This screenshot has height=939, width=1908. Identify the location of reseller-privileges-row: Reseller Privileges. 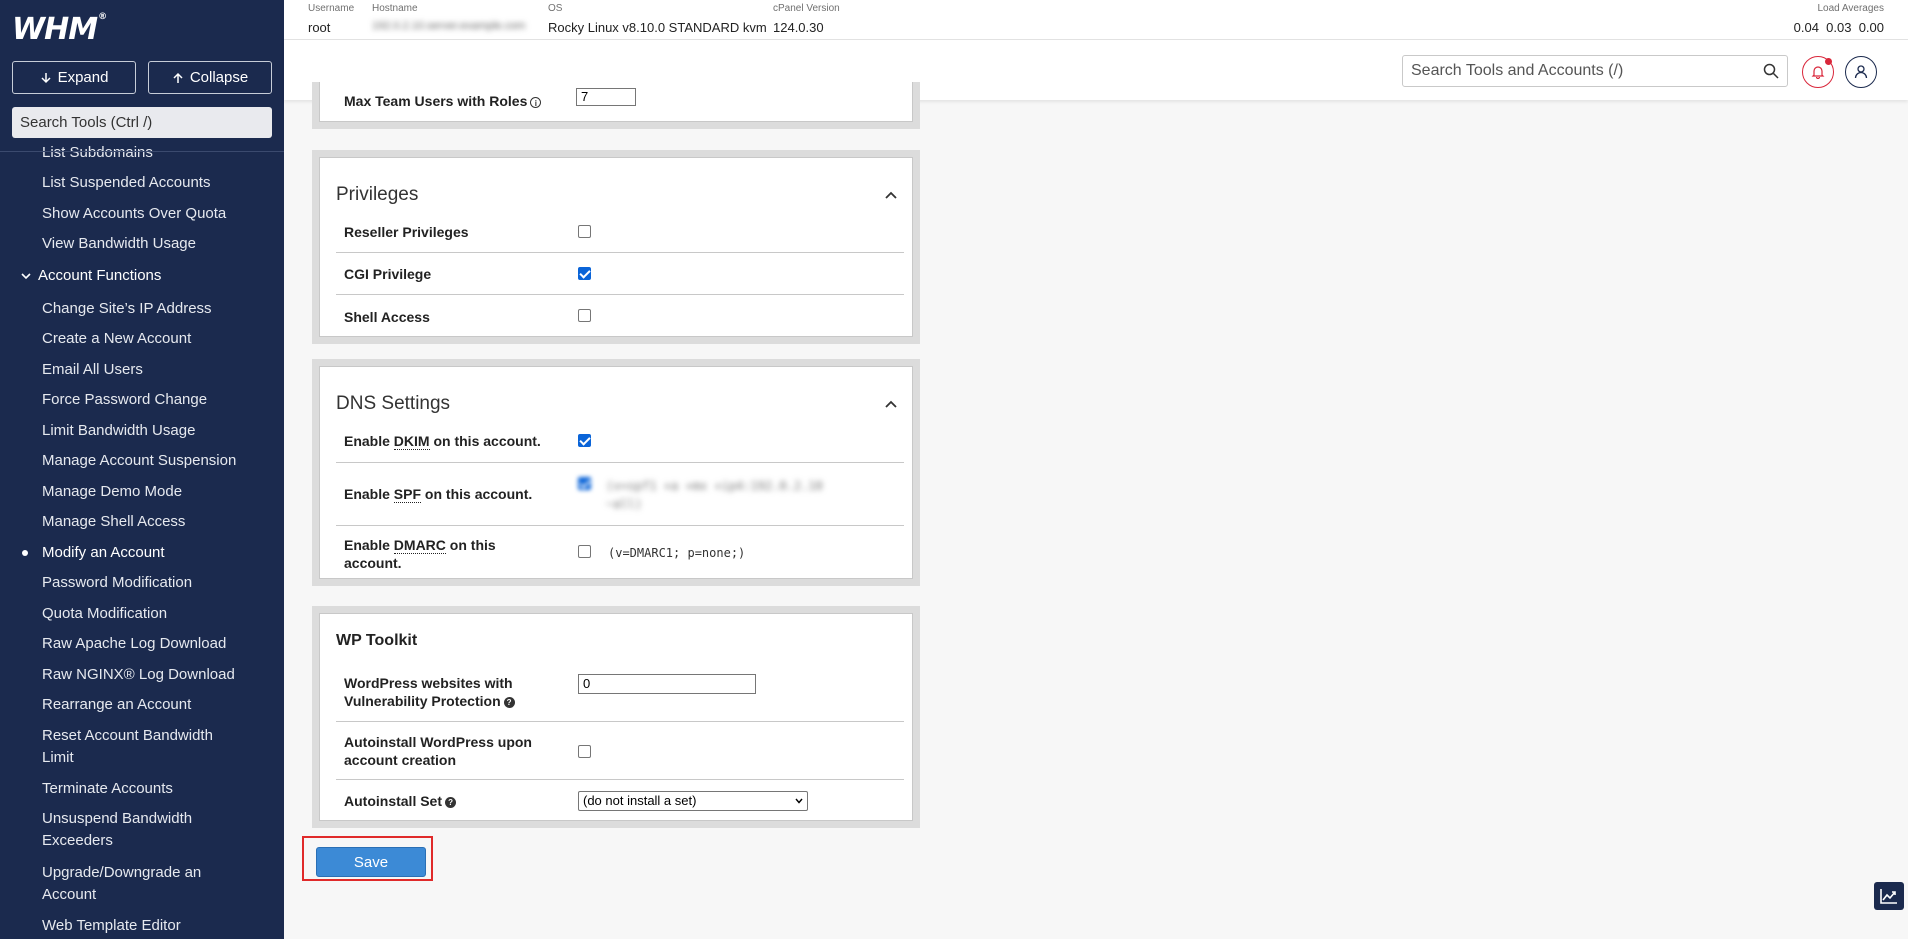
(620, 232).